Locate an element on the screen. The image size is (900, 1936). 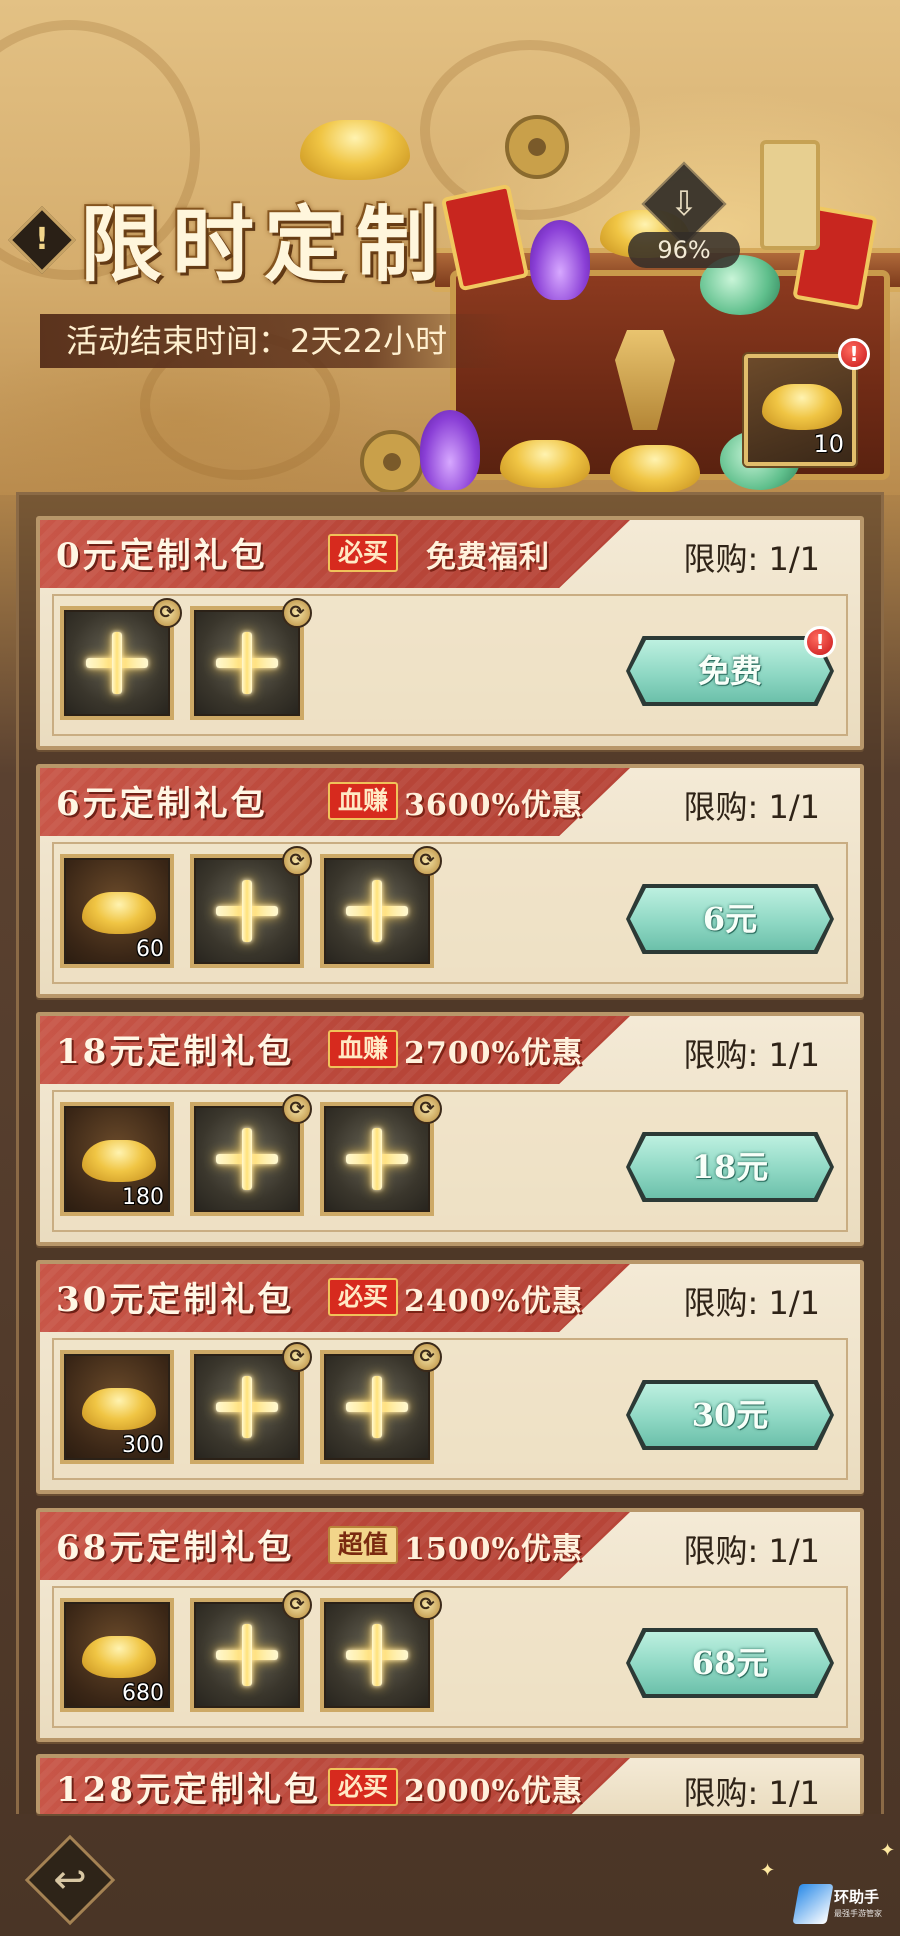
watermark-mark-icon is located at coordinates (813, 1904).